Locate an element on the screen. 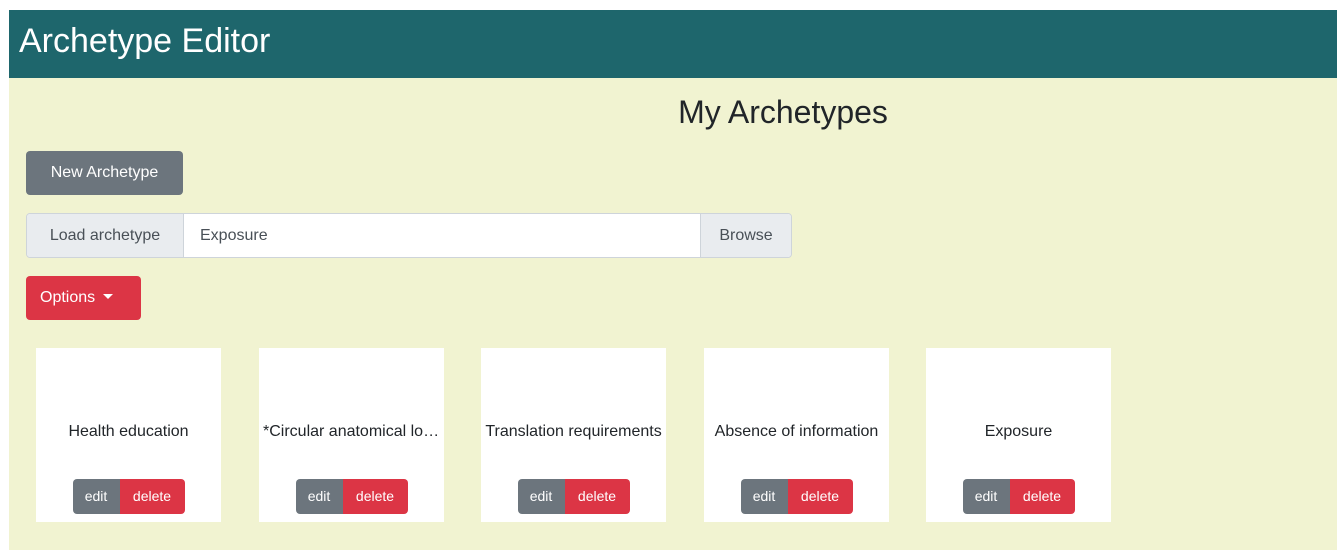  caret-down-icon is located at coordinates (108, 296).